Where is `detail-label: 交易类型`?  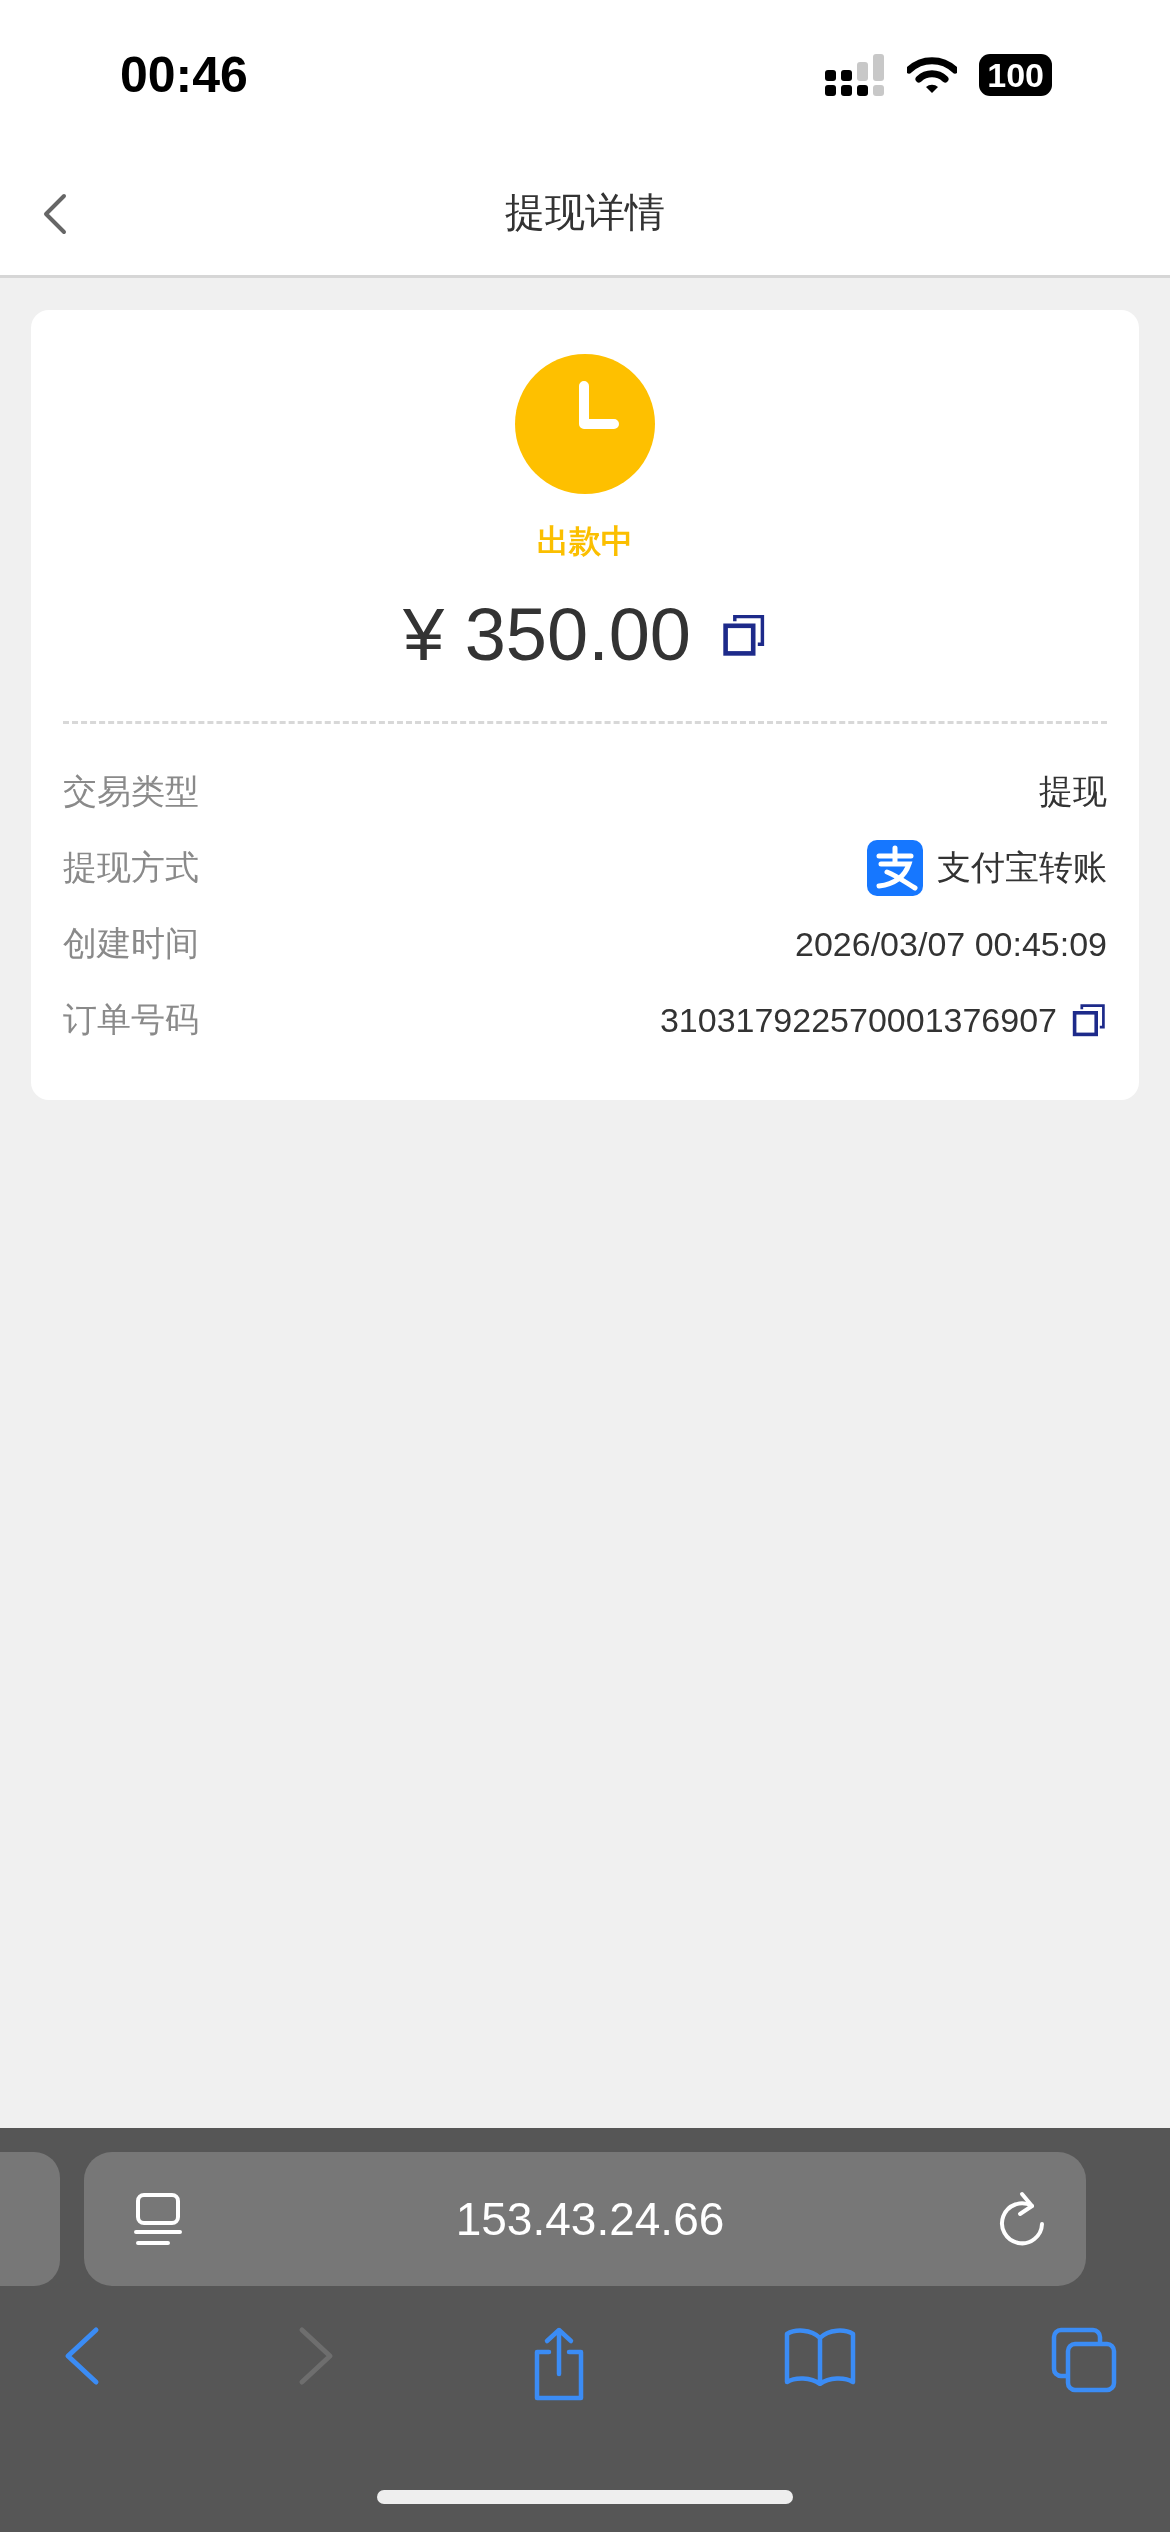
detail-label: 交易类型 is located at coordinates (131, 791).